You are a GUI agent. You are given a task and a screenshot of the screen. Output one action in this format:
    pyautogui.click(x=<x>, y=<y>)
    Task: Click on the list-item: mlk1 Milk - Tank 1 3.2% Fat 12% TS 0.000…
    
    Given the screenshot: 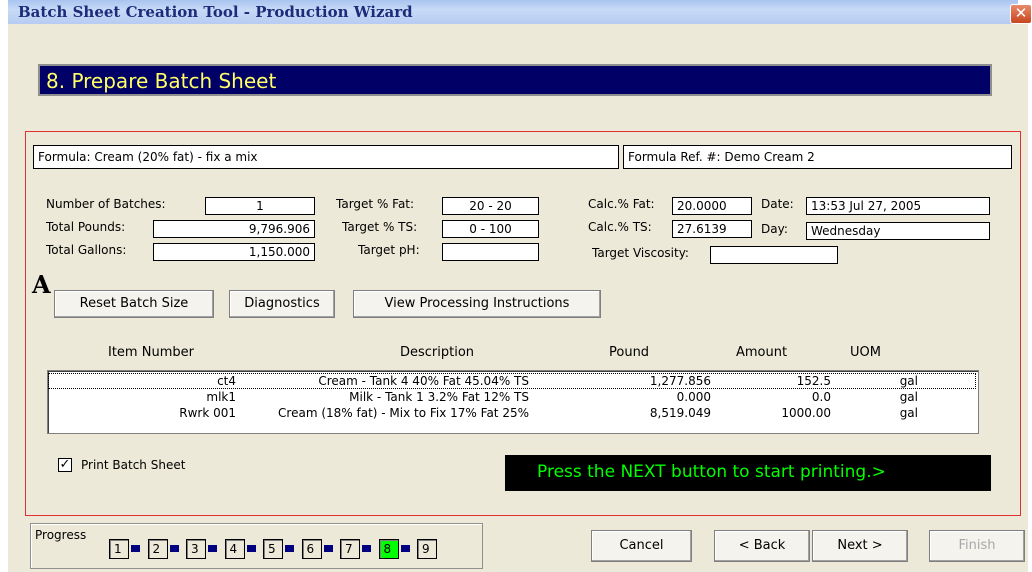 What is the action you would take?
    pyautogui.click(x=512, y=397)
    